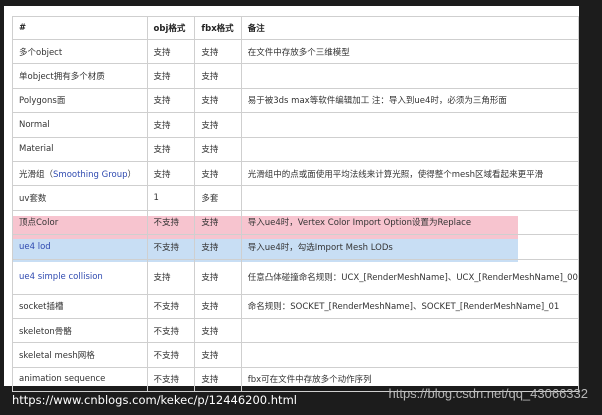  What do you see at coordinates (80, 247) in the screenshot?
I see `feature-cell: ue4 lod` at bounding box center [80, 247].